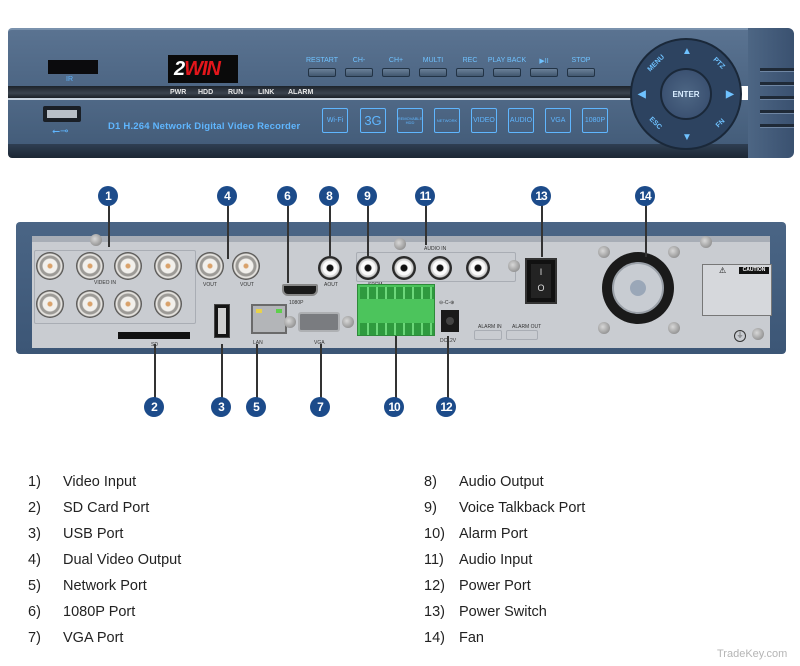 Image resolution: width=800 pixels, height=666 pixels. What do you see at coordinates (62, 114) in the screenshot?
I see `front-usb-port` at bounding box center [62, 114].